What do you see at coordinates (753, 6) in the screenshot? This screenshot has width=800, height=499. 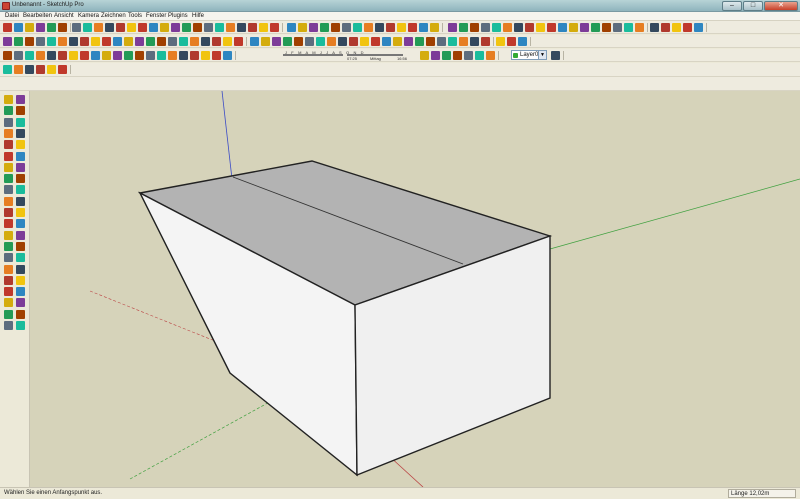 I see `maximize-button: □` at bounding box center [753, 6].